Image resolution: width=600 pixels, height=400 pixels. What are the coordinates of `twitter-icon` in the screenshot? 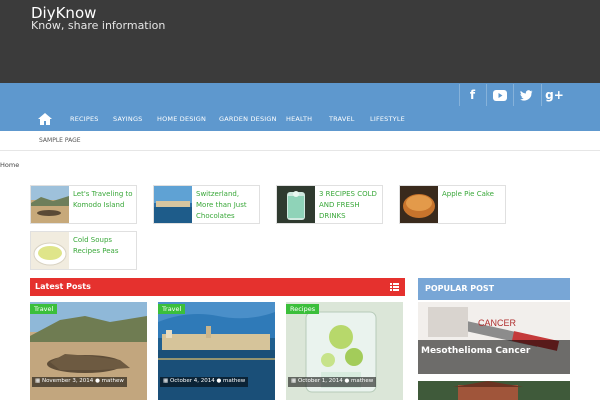 It's located at (526, 95).